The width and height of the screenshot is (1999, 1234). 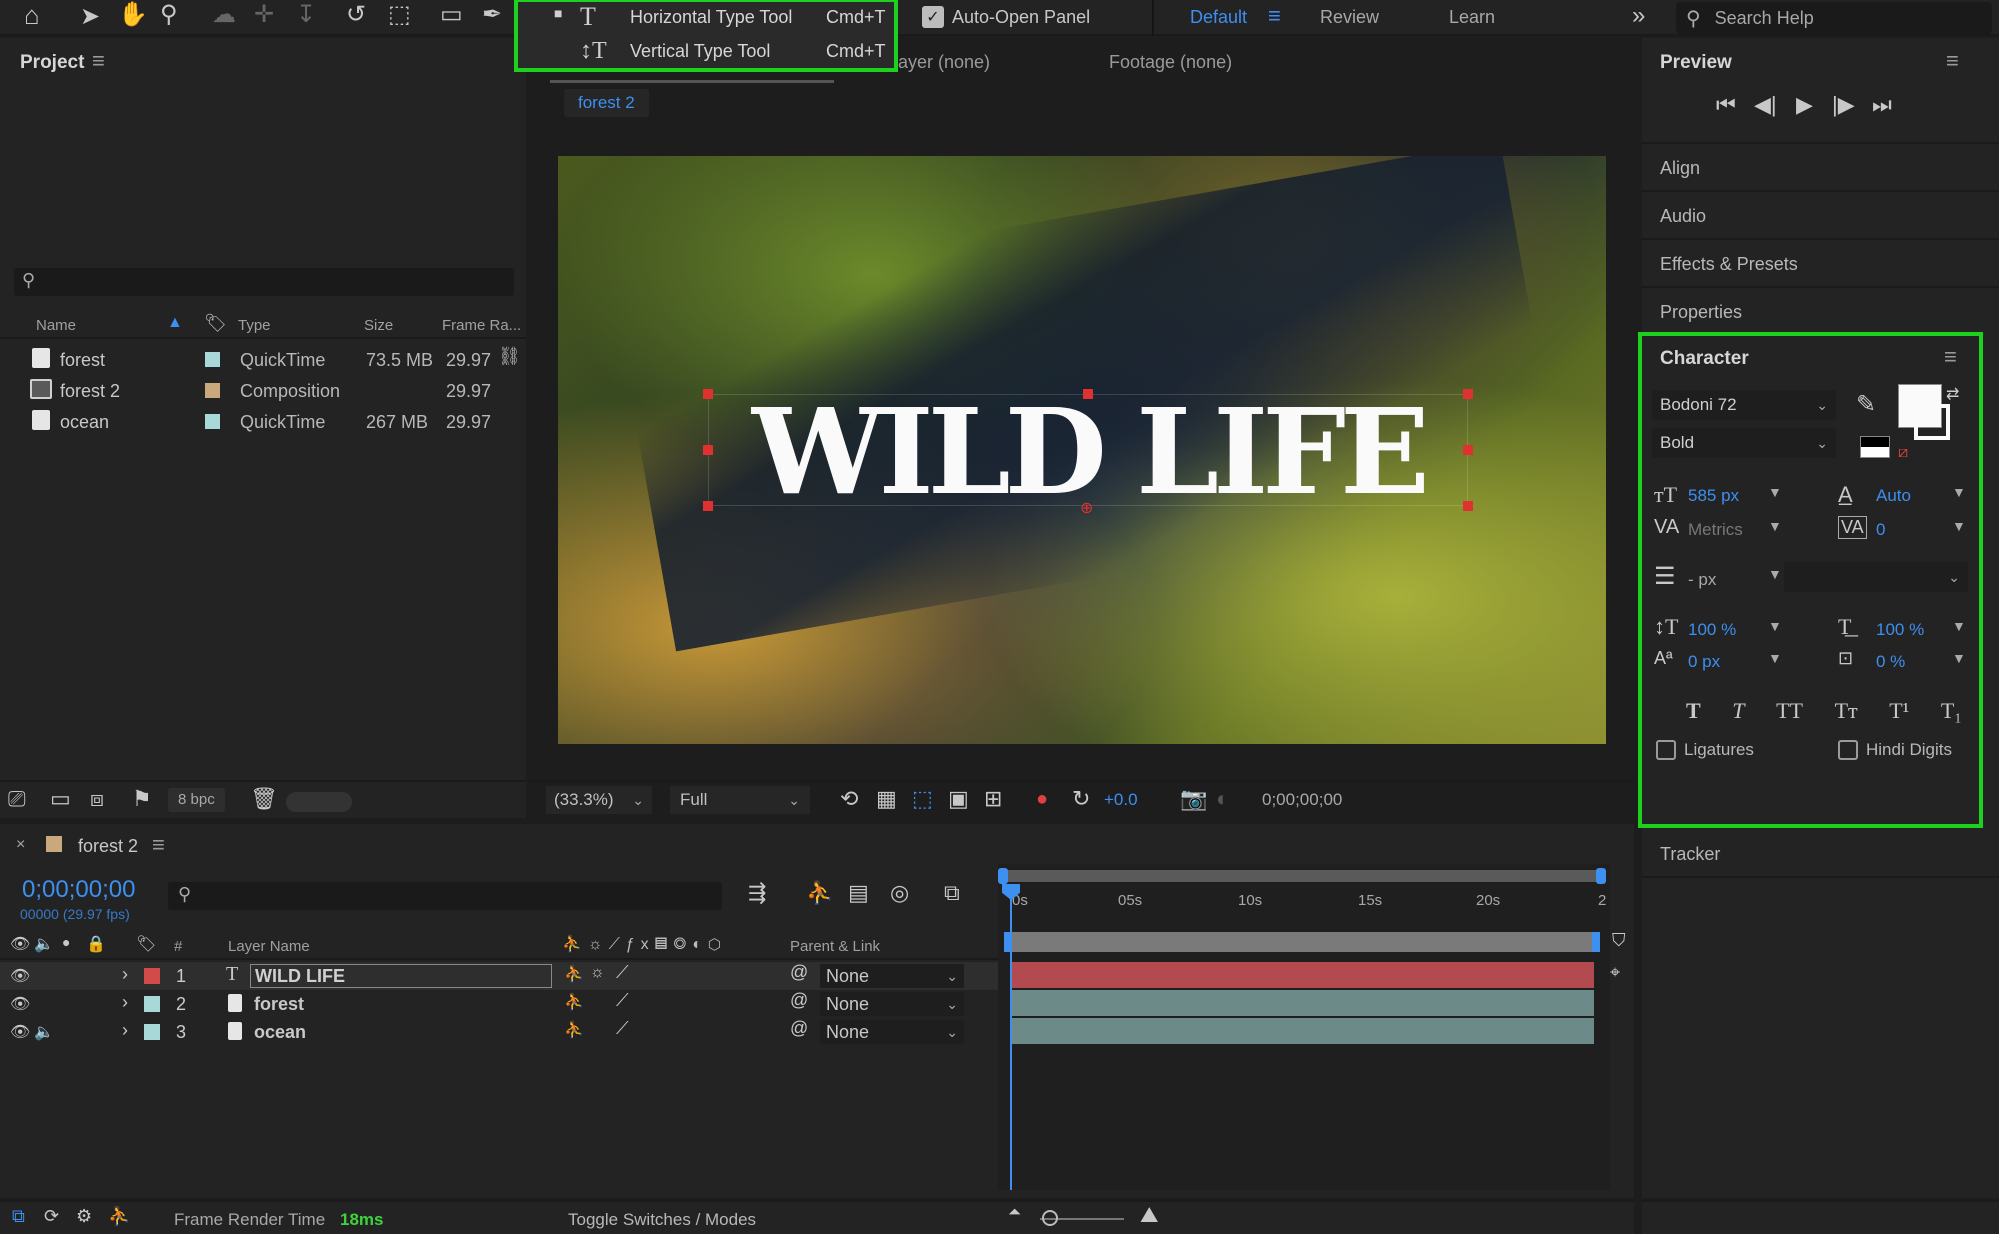 I want to click on align-panel-header: Align, so click(x=1820, y=166).